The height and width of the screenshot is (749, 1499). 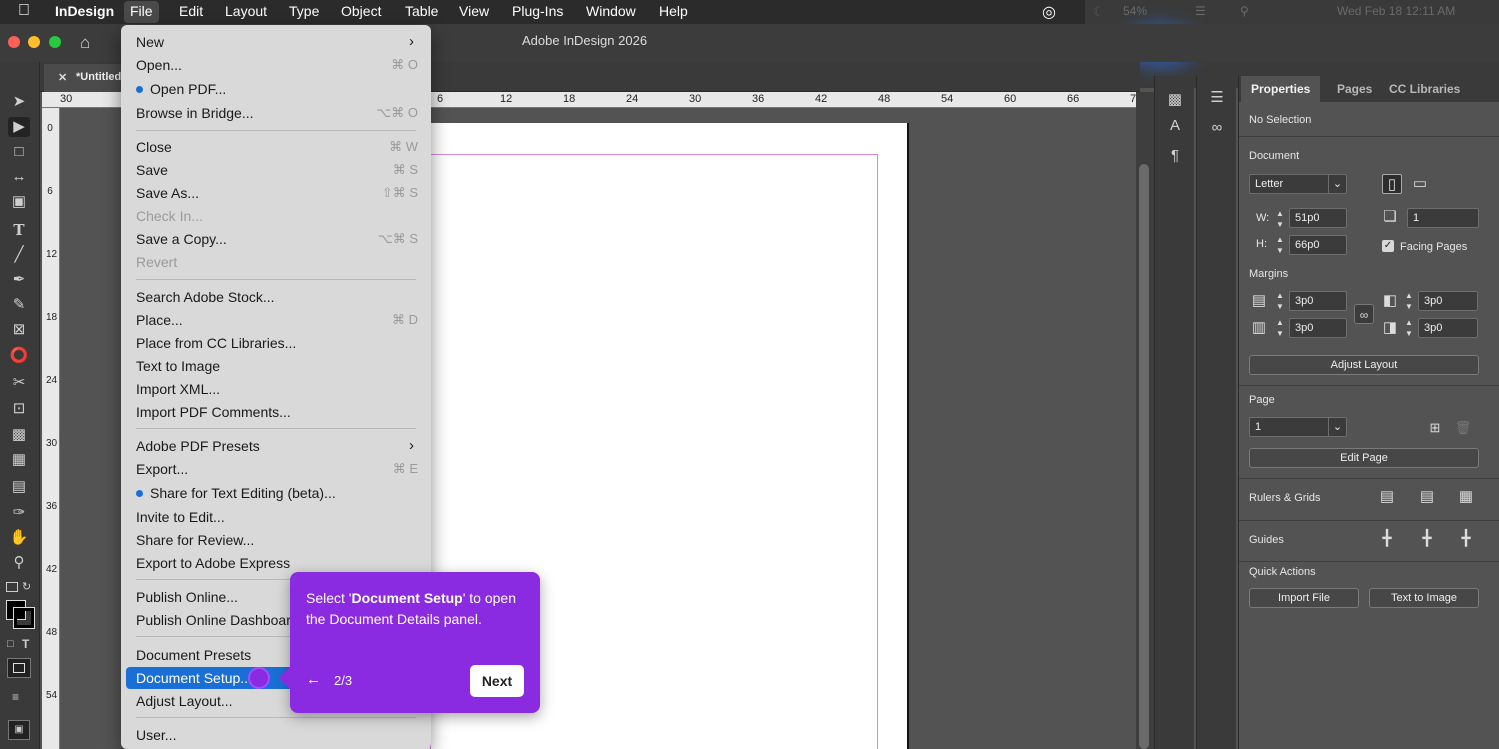 What do you see at coordinates (1364, 458) in the screenshot?
I see `edit-page-button: Edit Page` at bounding box center [1364, 458].